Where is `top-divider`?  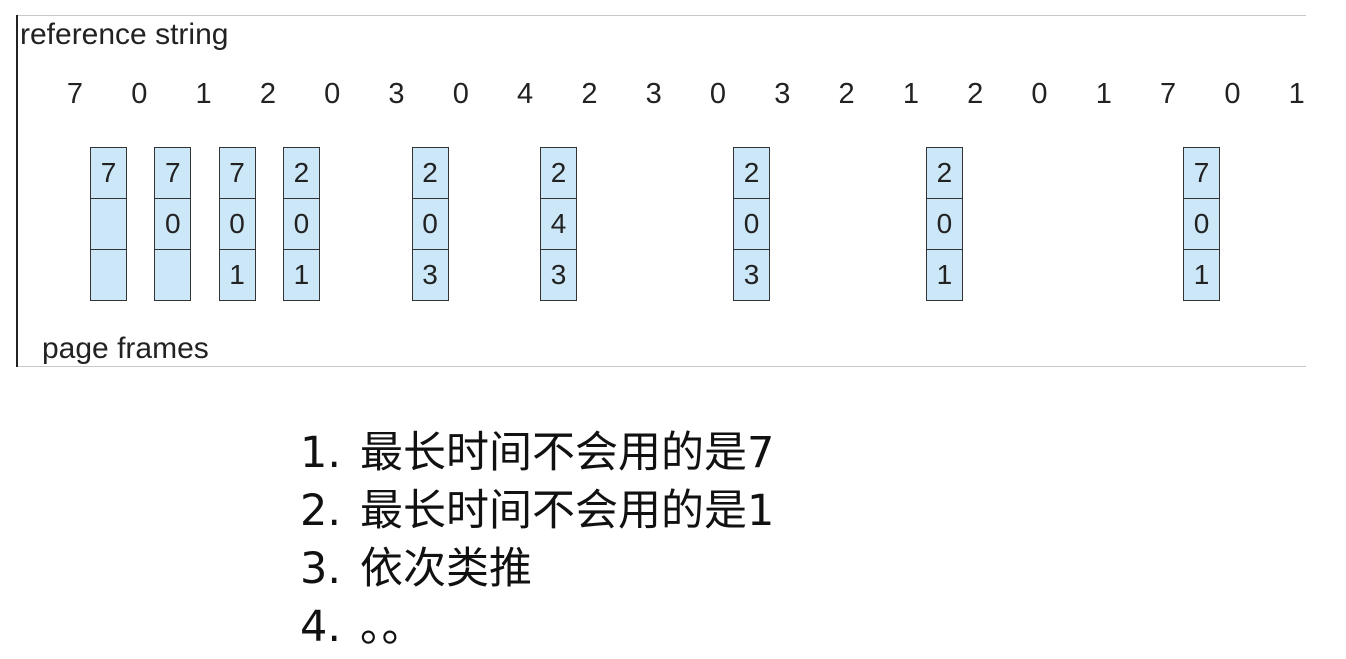
top-divider is located at coordinates (661, 15).